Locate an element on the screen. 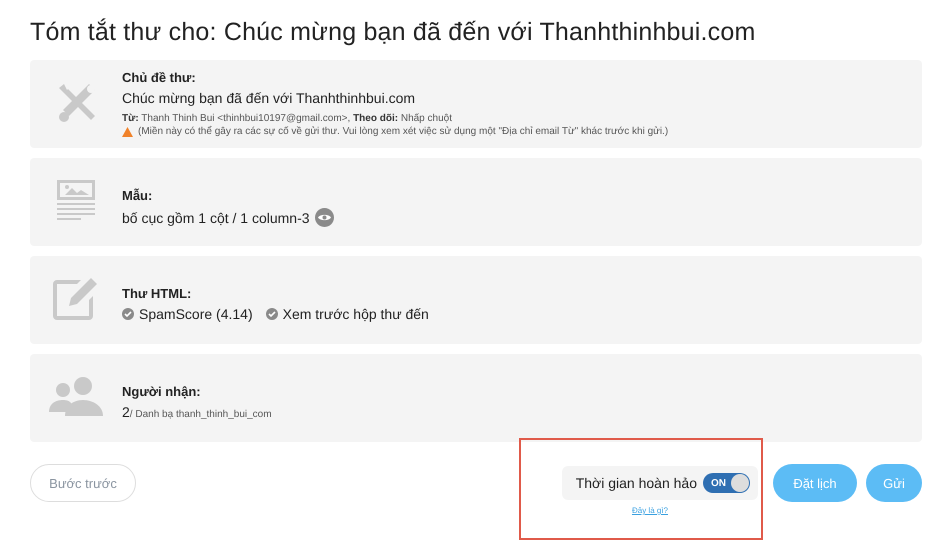 Image resolution: width=938 pixels, height=547 pixels. section-heading: Người nhận: is located at coordinates (162, 391).